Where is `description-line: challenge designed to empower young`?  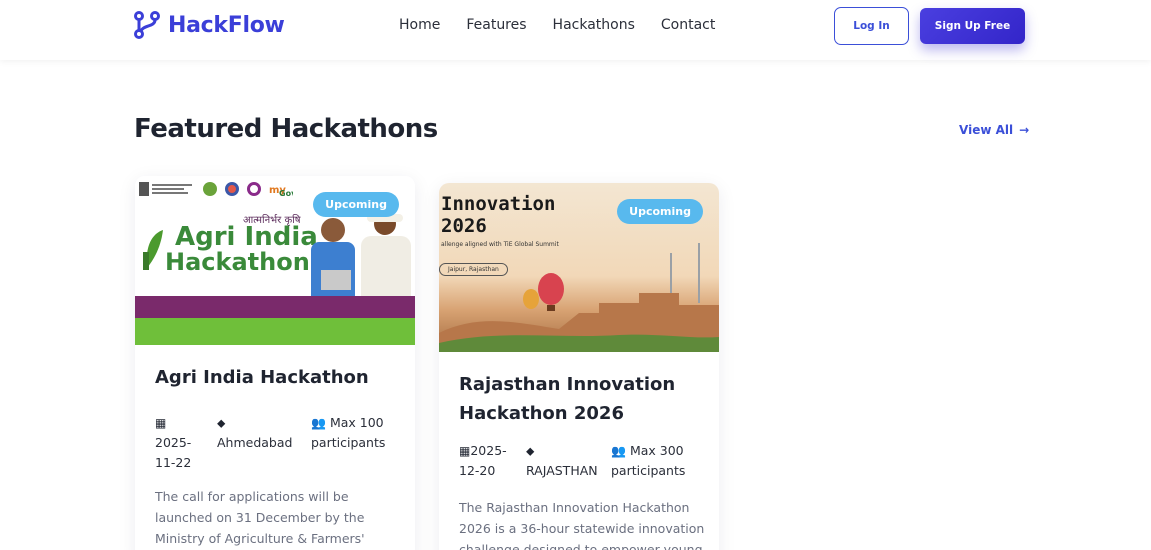 description-line: challenge designed to empower young is located at coordinates (581, 546).